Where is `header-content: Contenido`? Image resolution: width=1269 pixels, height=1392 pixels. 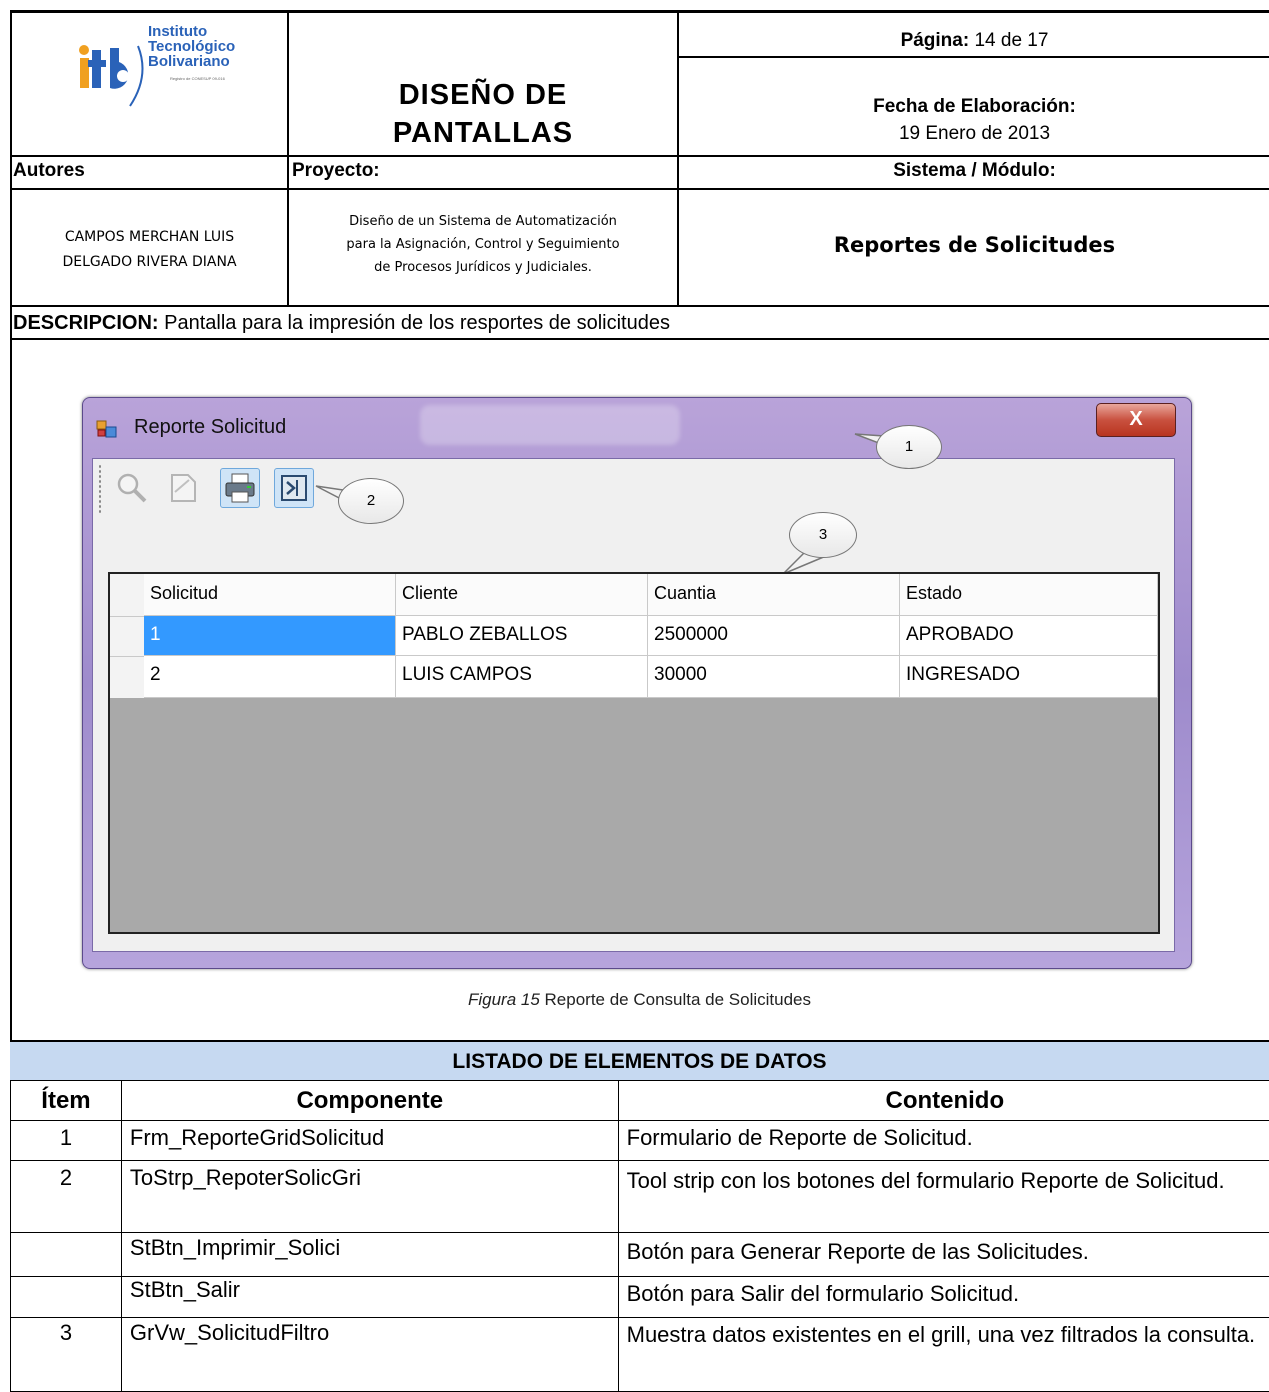 header-content: Contenido is located at coordinates (943, 1101).